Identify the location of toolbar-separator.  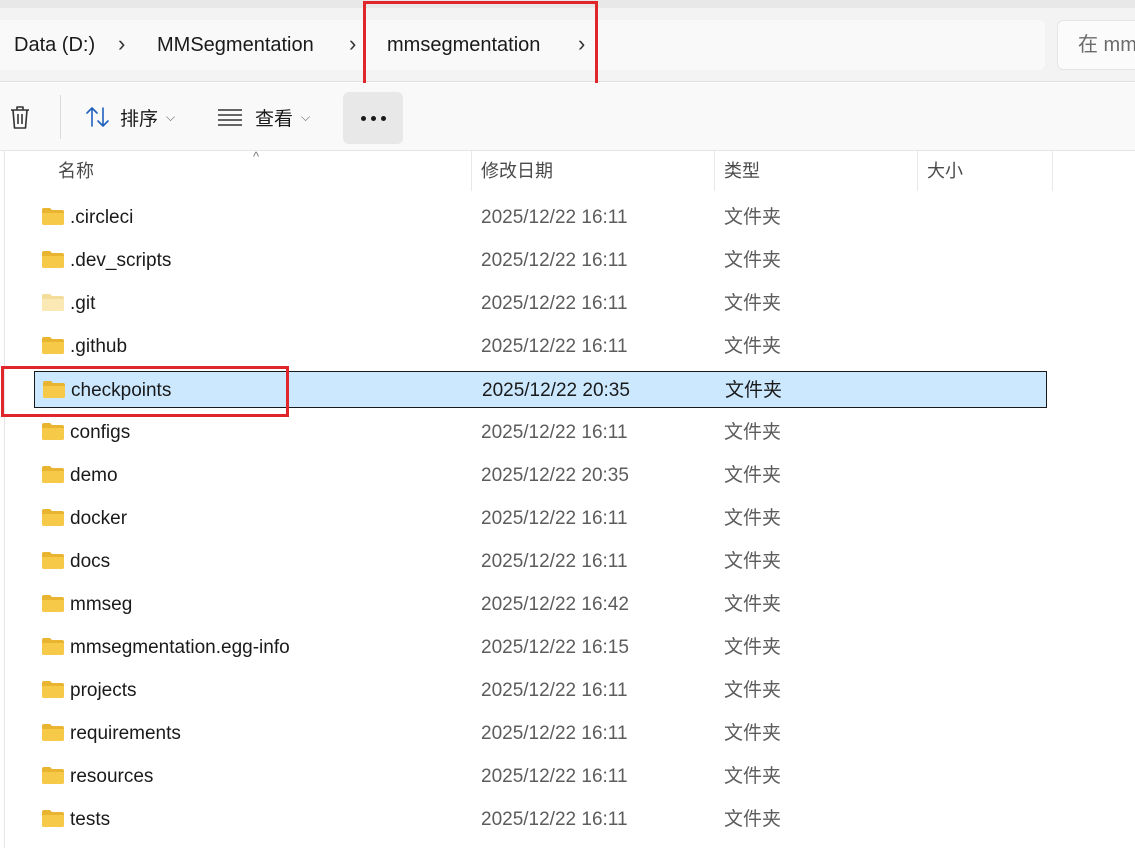
(60, 117).